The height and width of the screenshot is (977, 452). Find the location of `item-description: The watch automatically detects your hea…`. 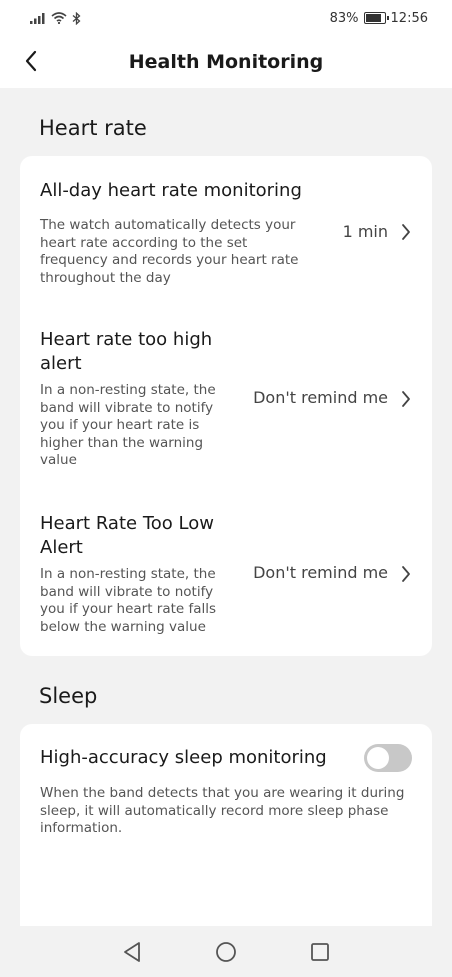

item-description: The watch automatically detects your hea… is located at coordinates (169, 251).